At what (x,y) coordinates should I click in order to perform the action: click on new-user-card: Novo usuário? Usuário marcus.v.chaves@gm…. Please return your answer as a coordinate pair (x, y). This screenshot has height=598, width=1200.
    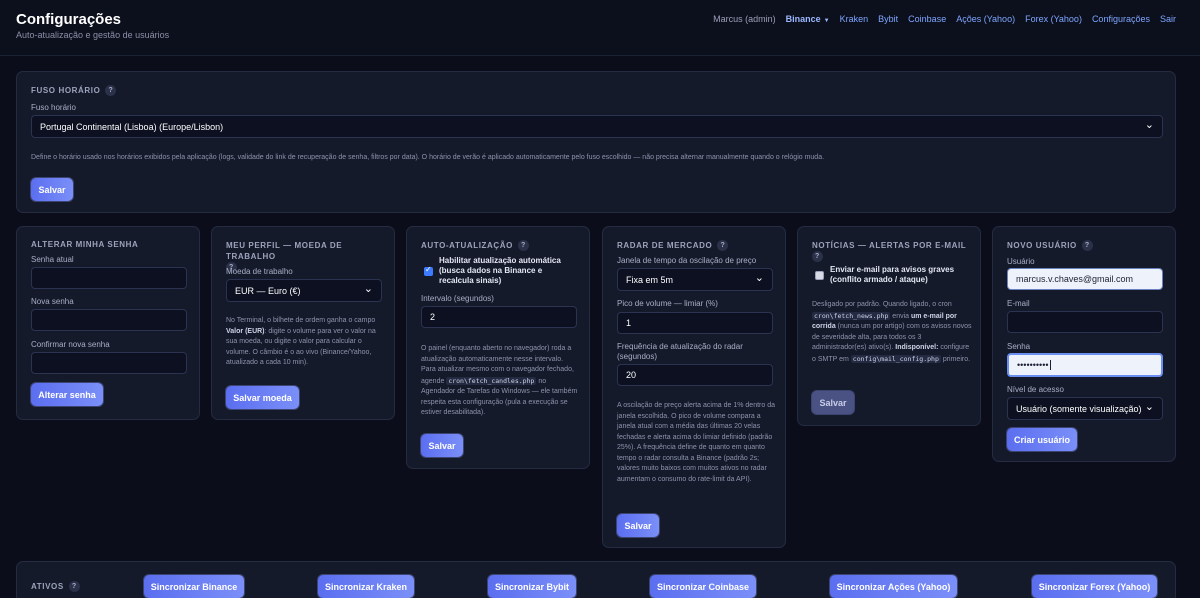
    Looking at the image, I should click on (1084, 344).